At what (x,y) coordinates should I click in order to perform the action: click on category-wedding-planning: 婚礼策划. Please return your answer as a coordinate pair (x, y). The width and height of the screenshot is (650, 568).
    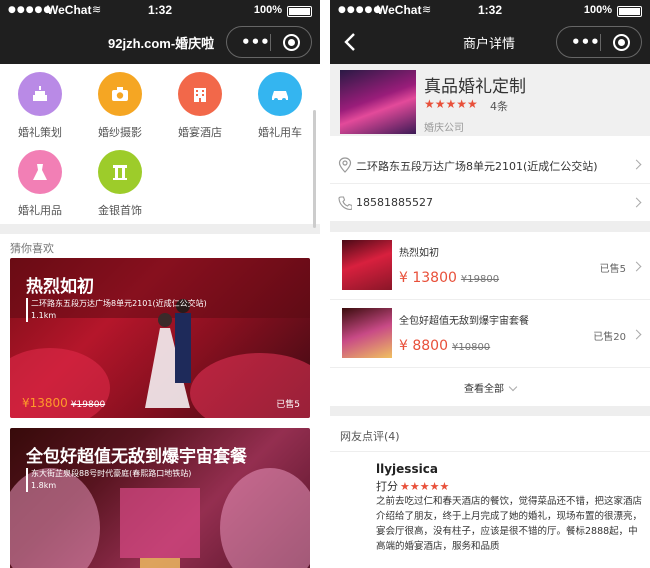
    Looking at the image, I should click on (40, 106).